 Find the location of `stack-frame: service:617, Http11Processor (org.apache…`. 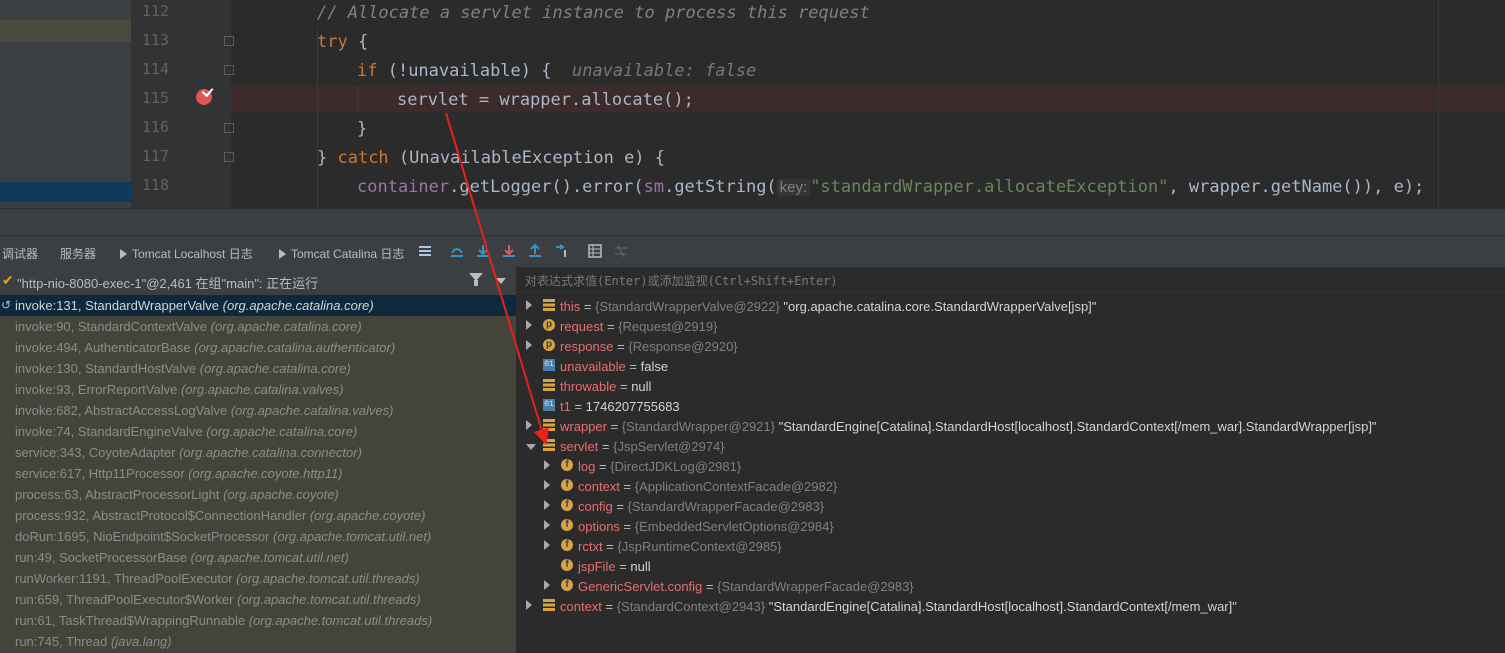

stack-frame: service:617, Http11Processor (org.apache… is located at coordinates (258, 473).